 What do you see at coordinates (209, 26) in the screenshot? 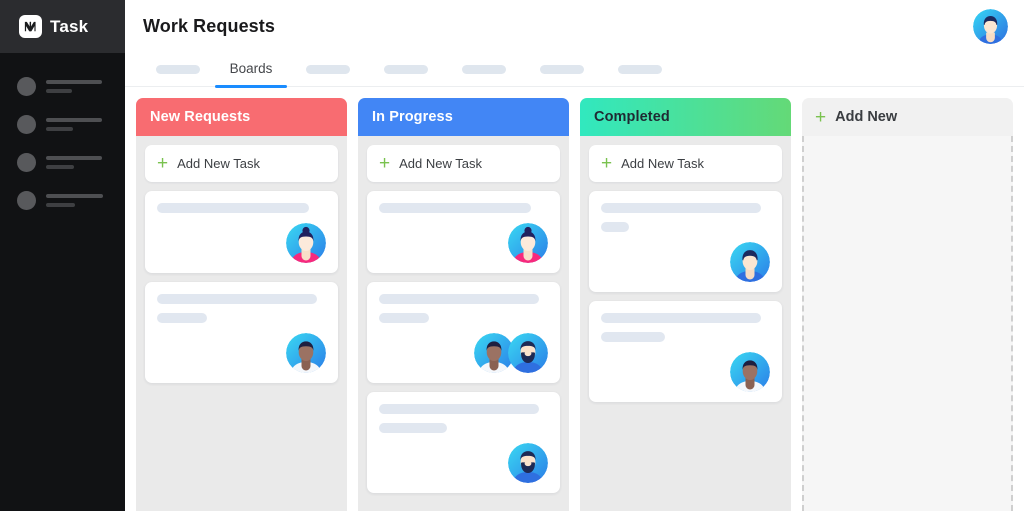
I see `page-title: Work Requests` at bounding box center [209, 26].